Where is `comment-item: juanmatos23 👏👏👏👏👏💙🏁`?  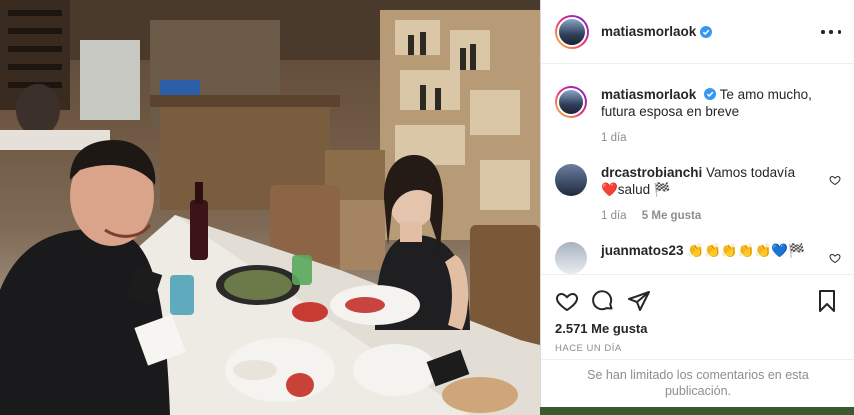 comment-item: juanmatos23 👏👏👏👏👏💙🏁 is located at coordinates (700, 258).